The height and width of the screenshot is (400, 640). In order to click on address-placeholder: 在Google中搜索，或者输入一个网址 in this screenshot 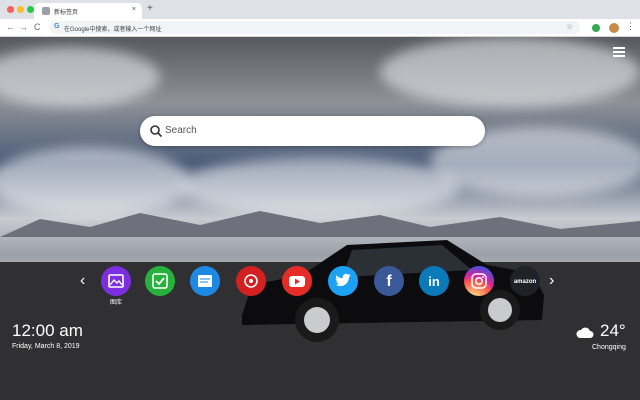, I will do `click(113, 30)`.